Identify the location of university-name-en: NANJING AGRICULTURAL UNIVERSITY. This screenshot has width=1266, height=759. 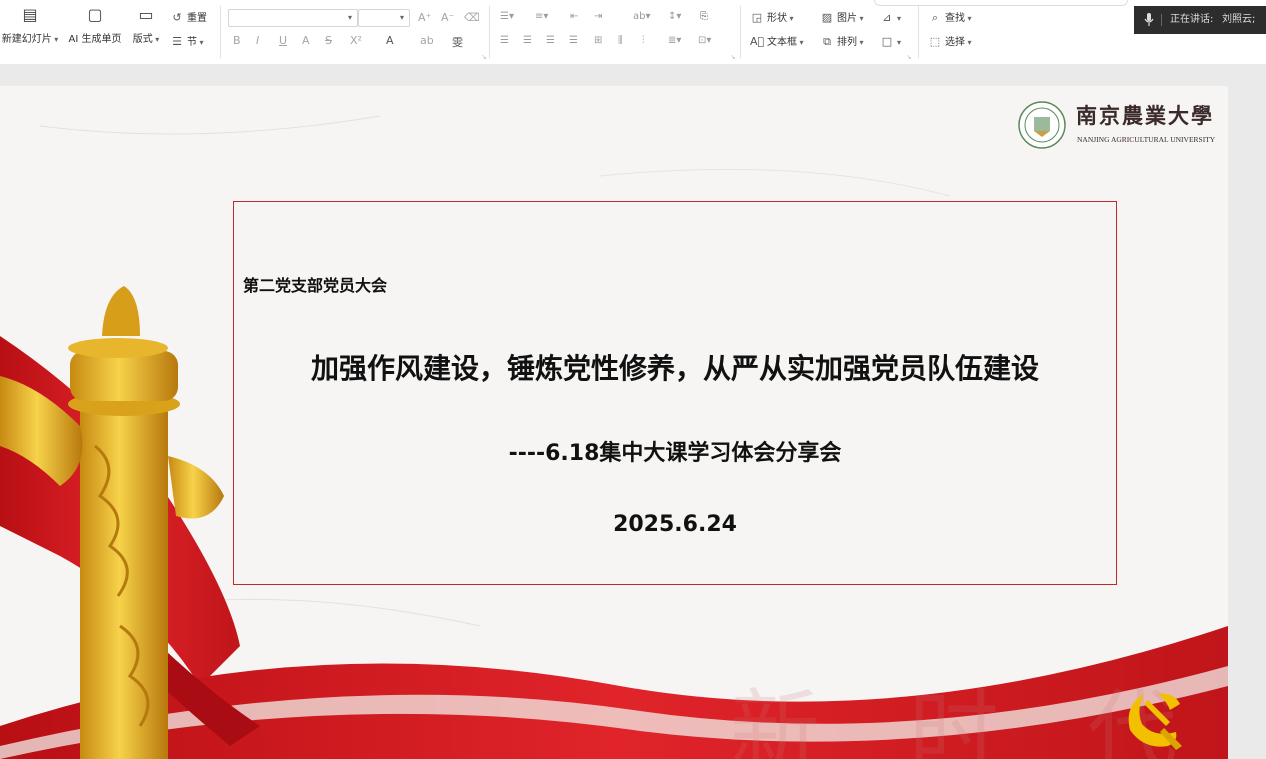
(1146, 139).